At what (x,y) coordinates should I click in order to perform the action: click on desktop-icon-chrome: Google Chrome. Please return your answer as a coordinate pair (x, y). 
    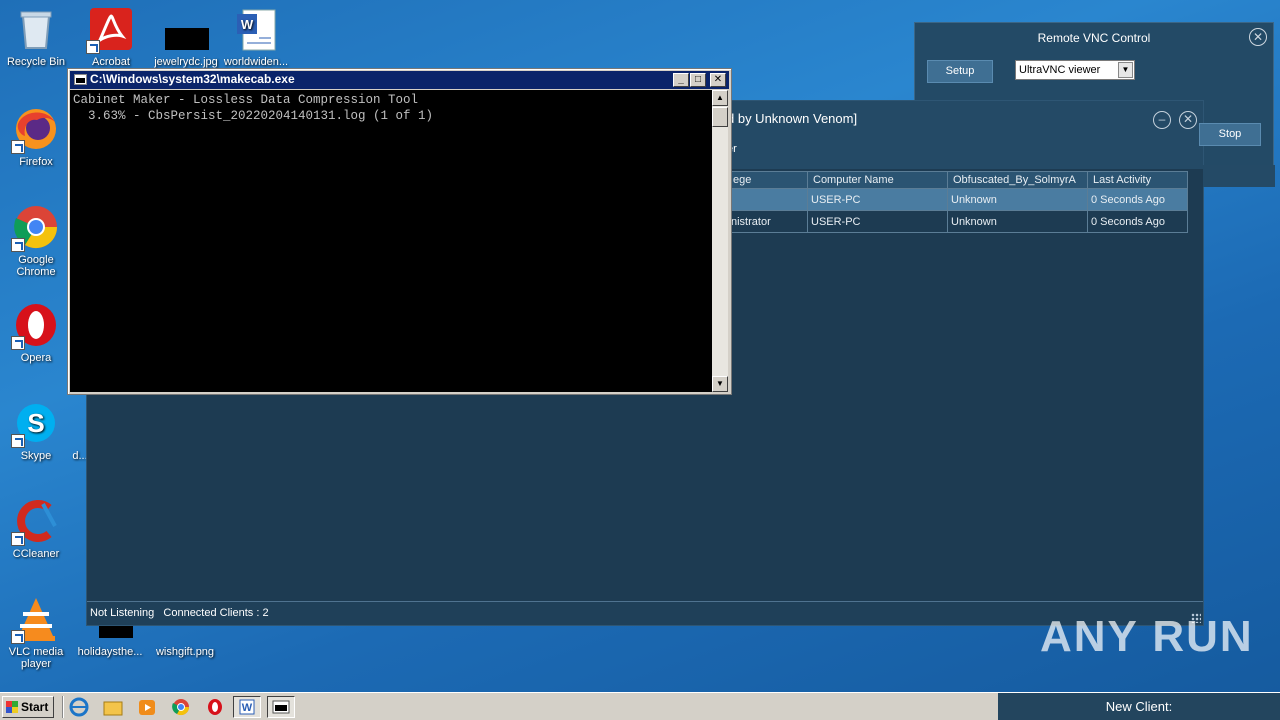
    Looking at the image, I should click on (36, 241).